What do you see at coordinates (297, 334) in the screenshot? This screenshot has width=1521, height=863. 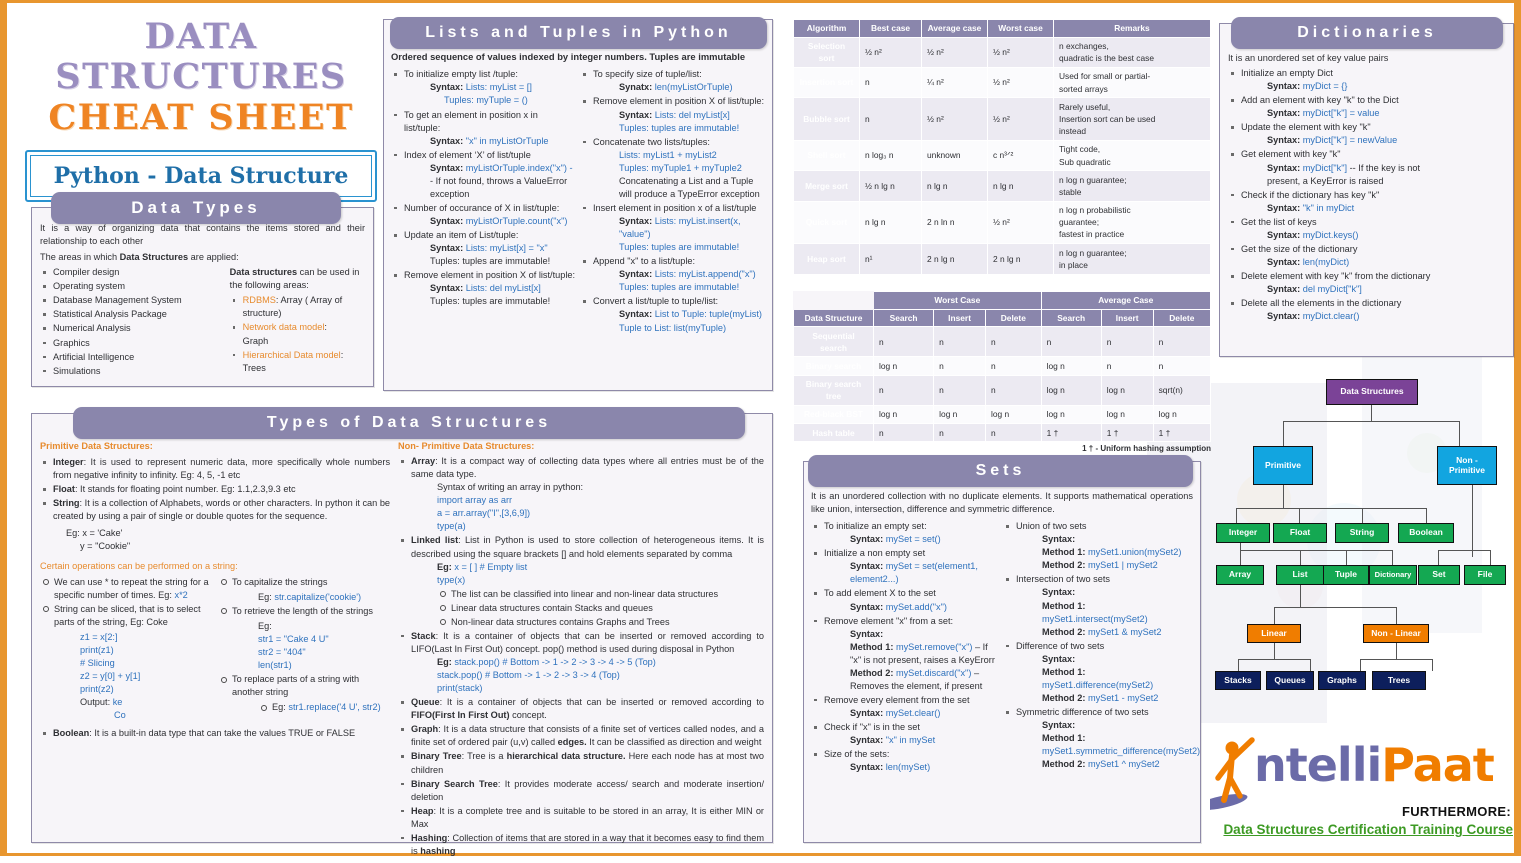 I see `list-item: Network data model: Graph` at bounding box center [297, 334].